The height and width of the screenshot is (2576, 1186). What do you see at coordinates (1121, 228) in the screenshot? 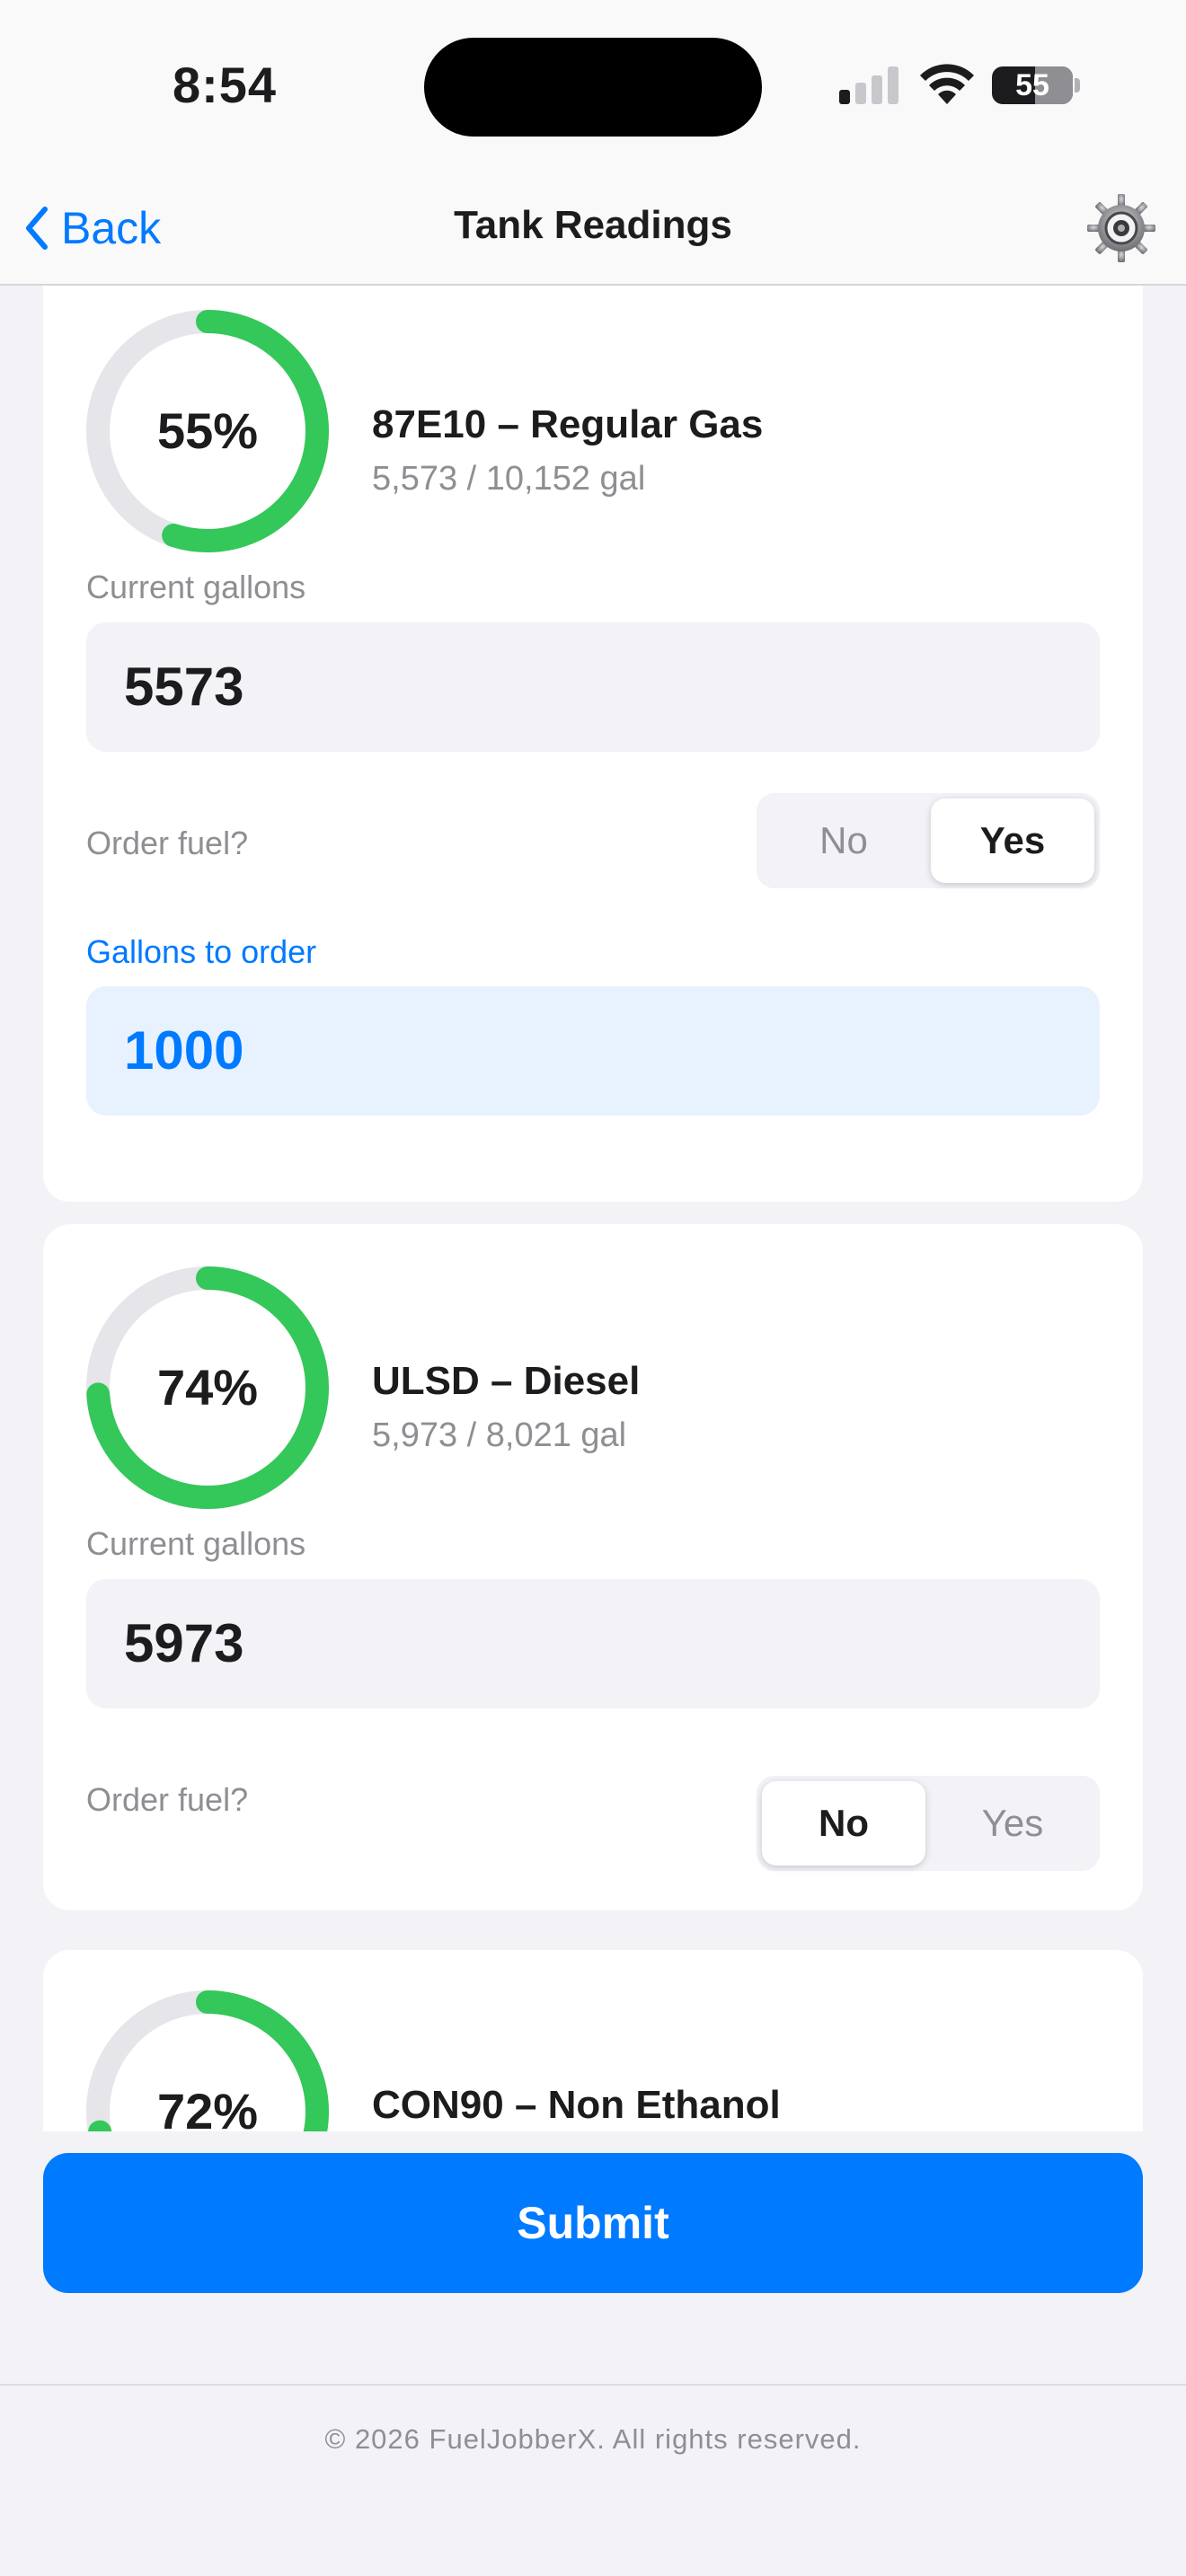
I see `gear-icon` at bounding box center [1121, 228].